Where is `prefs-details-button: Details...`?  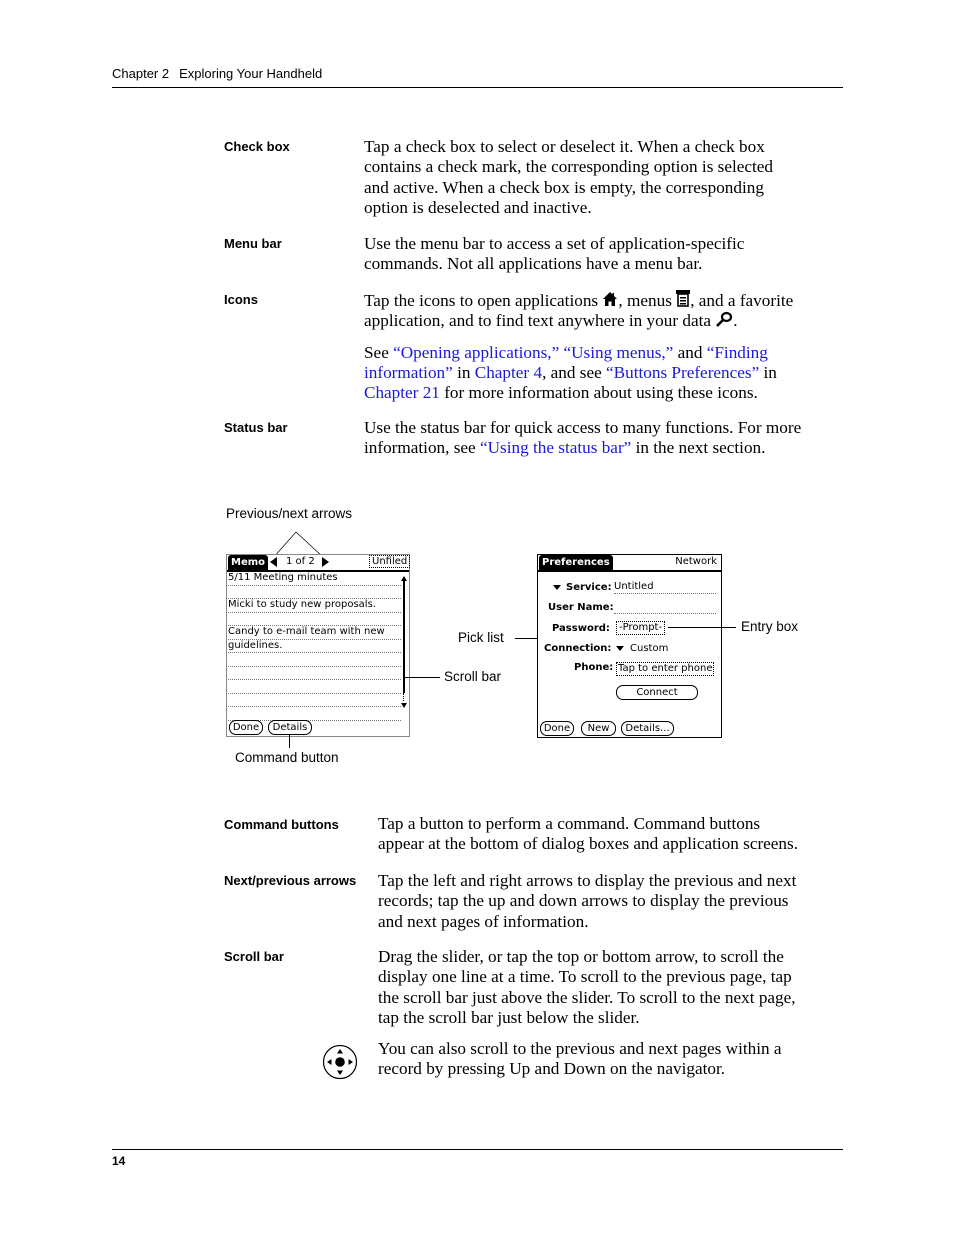 prefs-details-button: Details... is located at coordinates (647, 728).